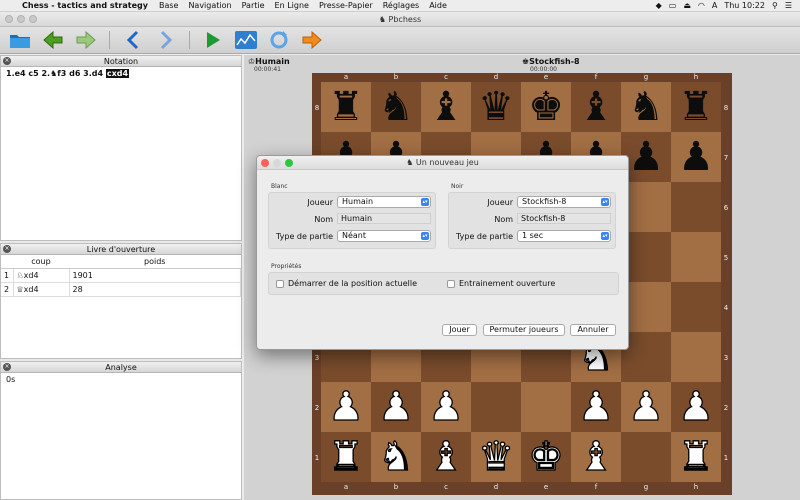 The width and height of the screenshot is (800, 500). What do you see at coordinates (86, 40) in the screenshot?
I see `forward-green-icon` at bounding box center [86, 40].